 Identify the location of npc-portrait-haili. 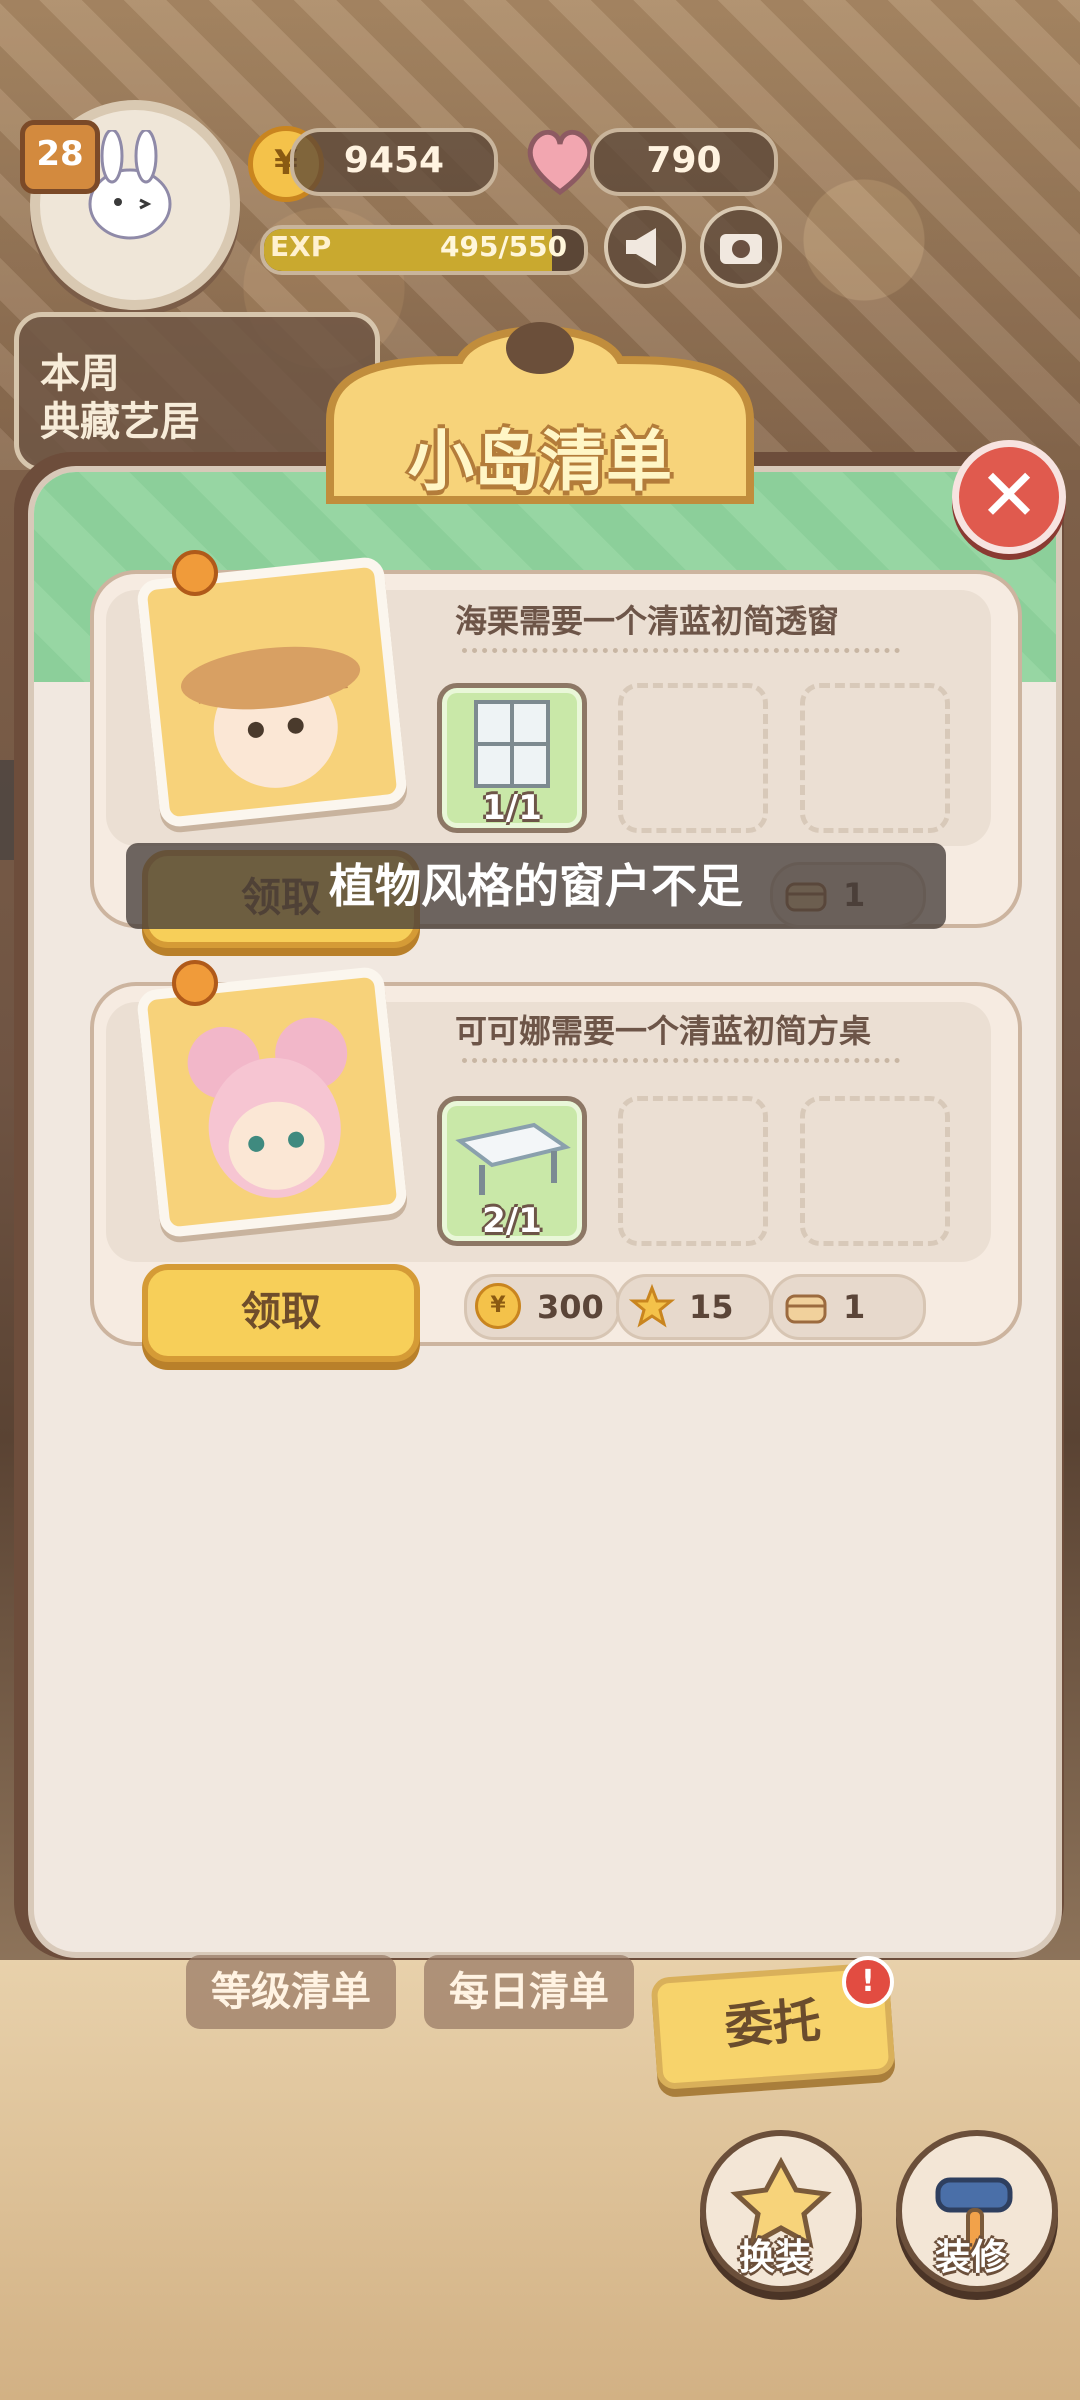
(272, 692).